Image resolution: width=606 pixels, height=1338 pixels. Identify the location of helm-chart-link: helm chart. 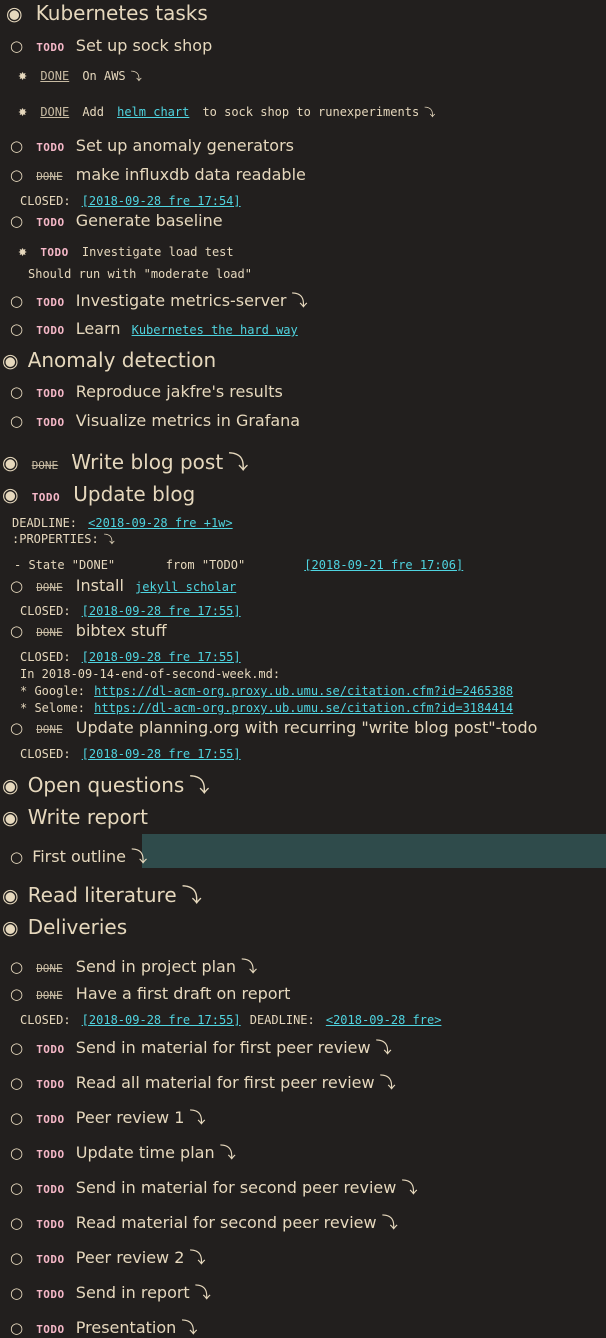
(153, 112).